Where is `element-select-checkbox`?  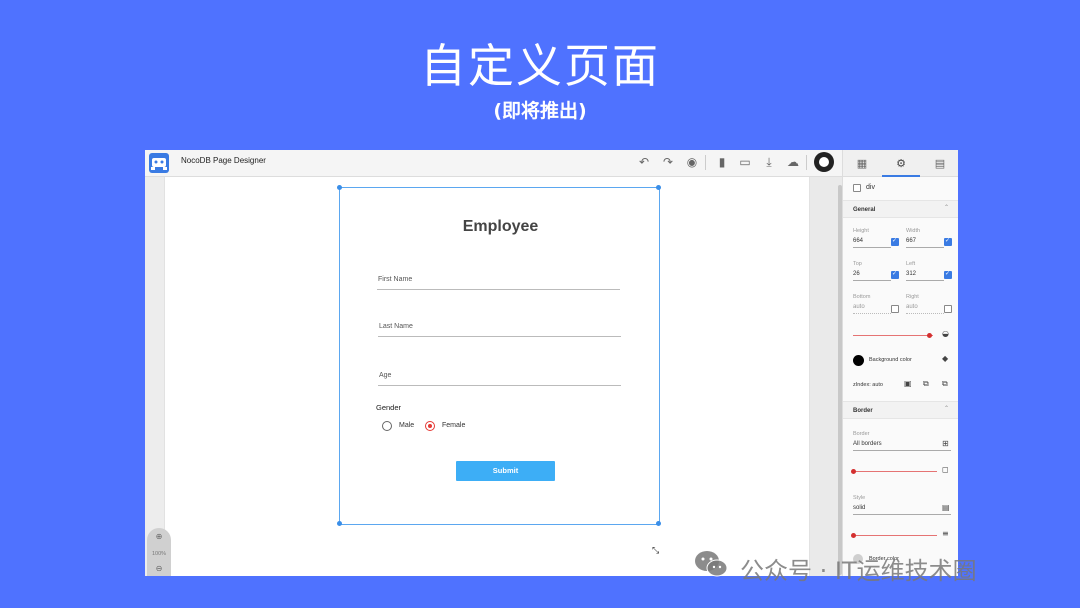 element-select-checkbox is located at coordinates (857, 188).